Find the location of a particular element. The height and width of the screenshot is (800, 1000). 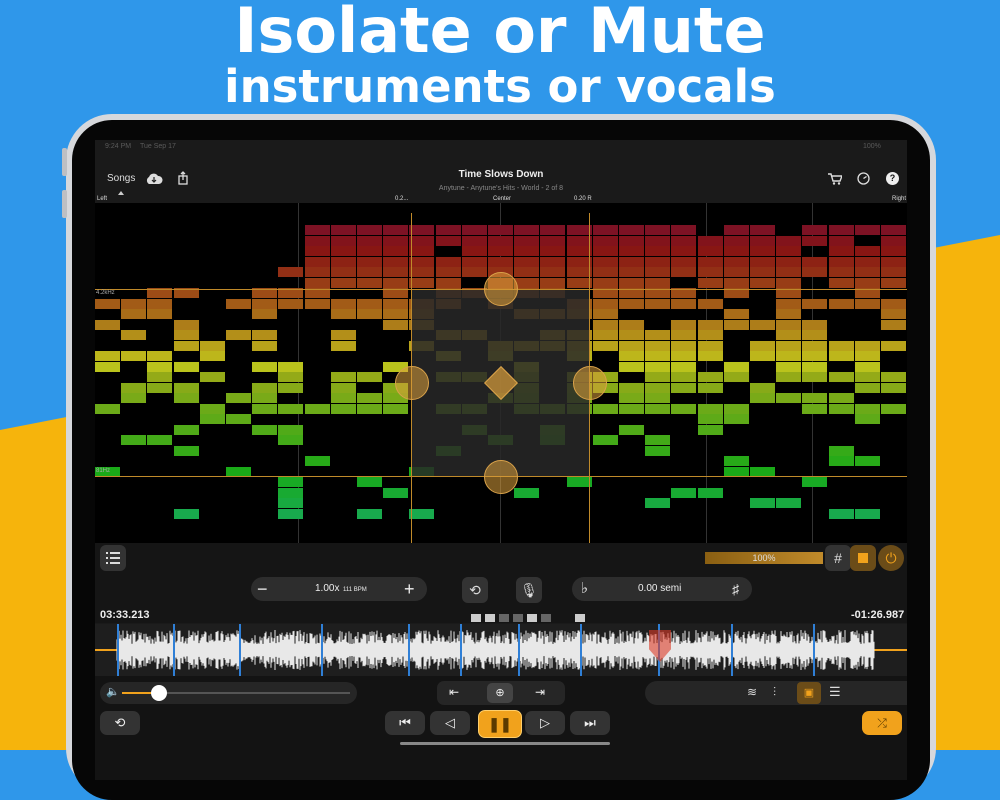

mixer-icon: ⫶ is located at coordinates (774, 692).